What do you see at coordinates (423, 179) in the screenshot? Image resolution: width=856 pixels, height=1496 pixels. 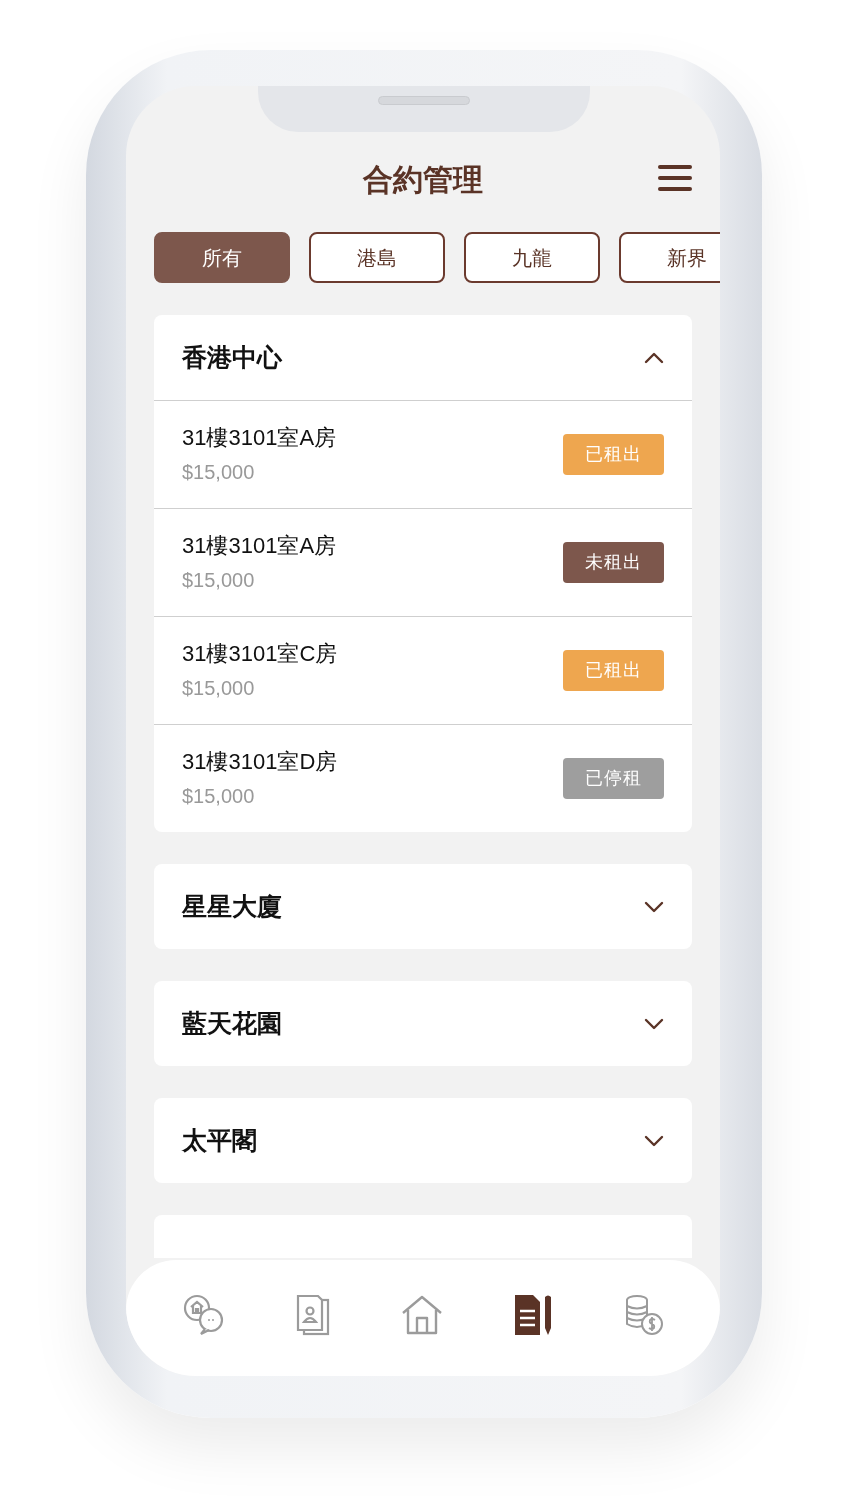 I see `page-title: 合約管理` at bounding box center [423, 179].